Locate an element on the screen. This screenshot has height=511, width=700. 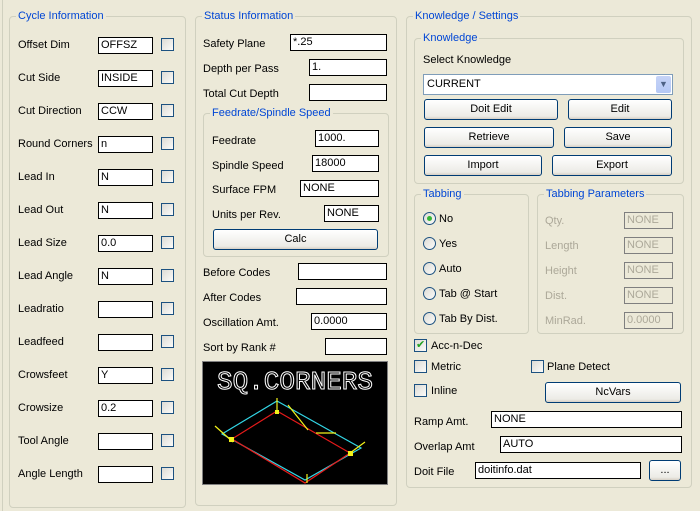
cycle-row-label: Lead Size is located at coordinates (42, 243).